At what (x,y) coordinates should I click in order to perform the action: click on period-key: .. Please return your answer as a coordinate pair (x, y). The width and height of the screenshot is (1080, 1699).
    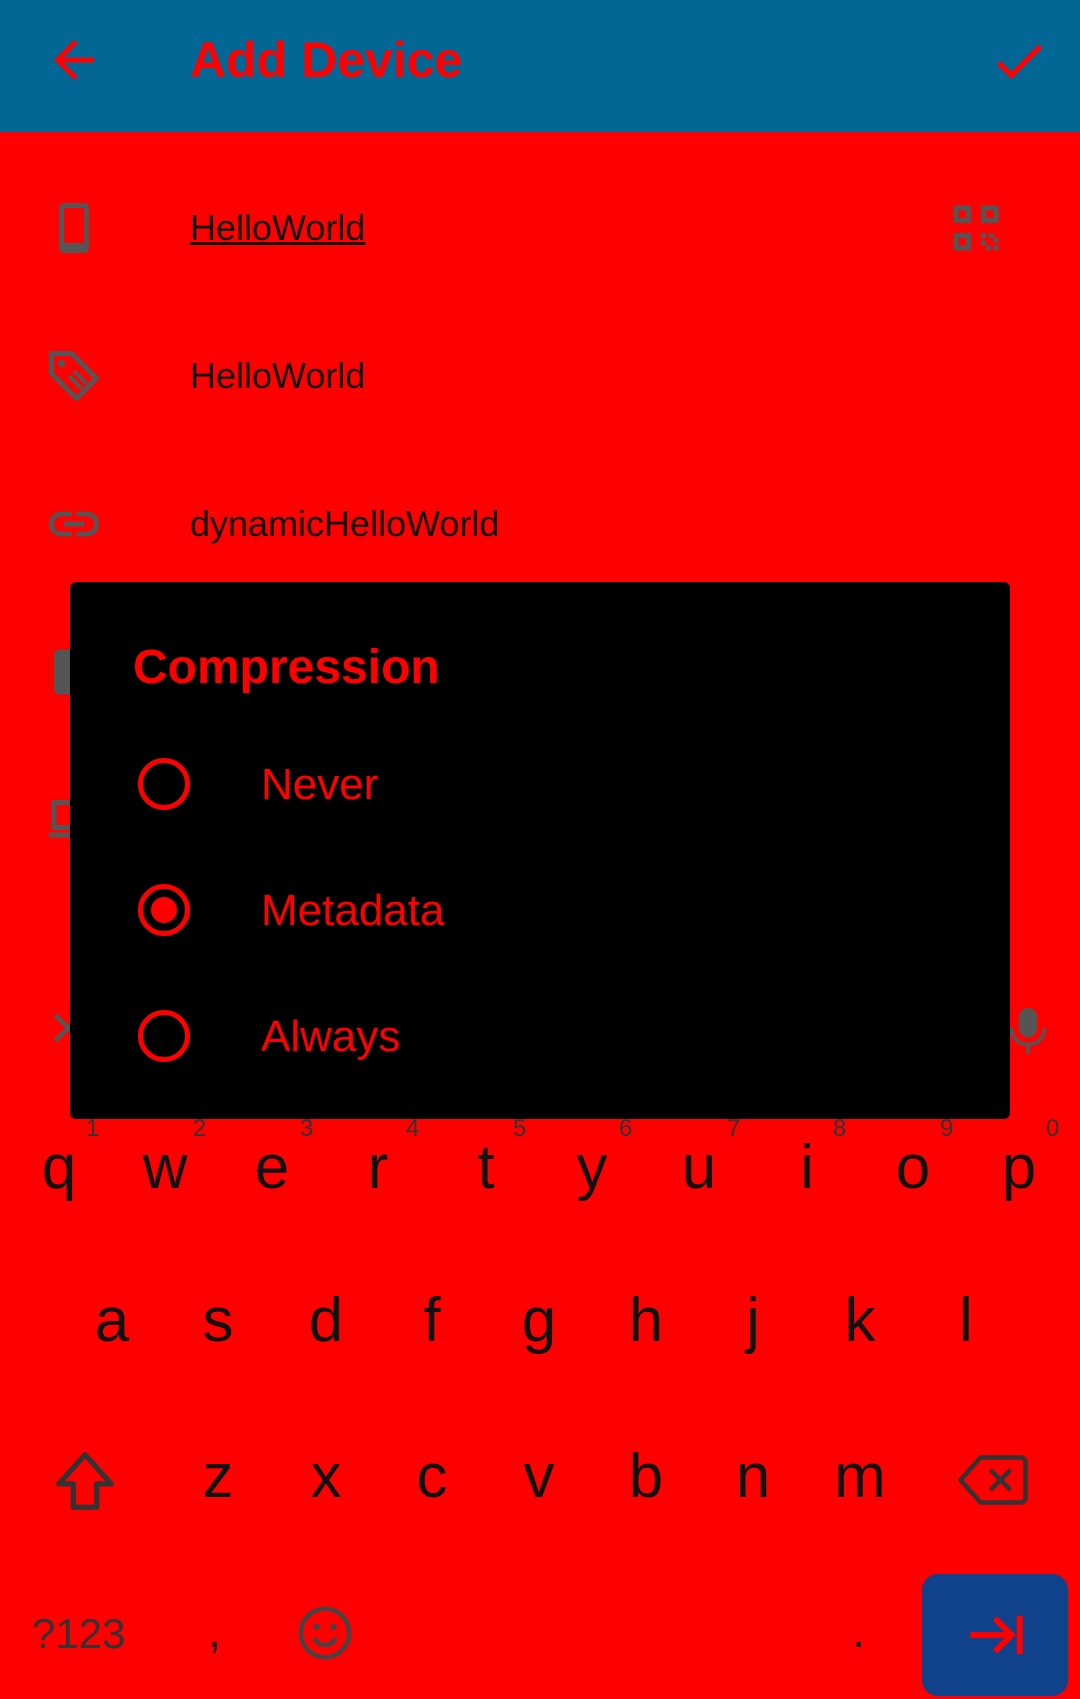
    Looking at the image, I should click on (858, 1631).